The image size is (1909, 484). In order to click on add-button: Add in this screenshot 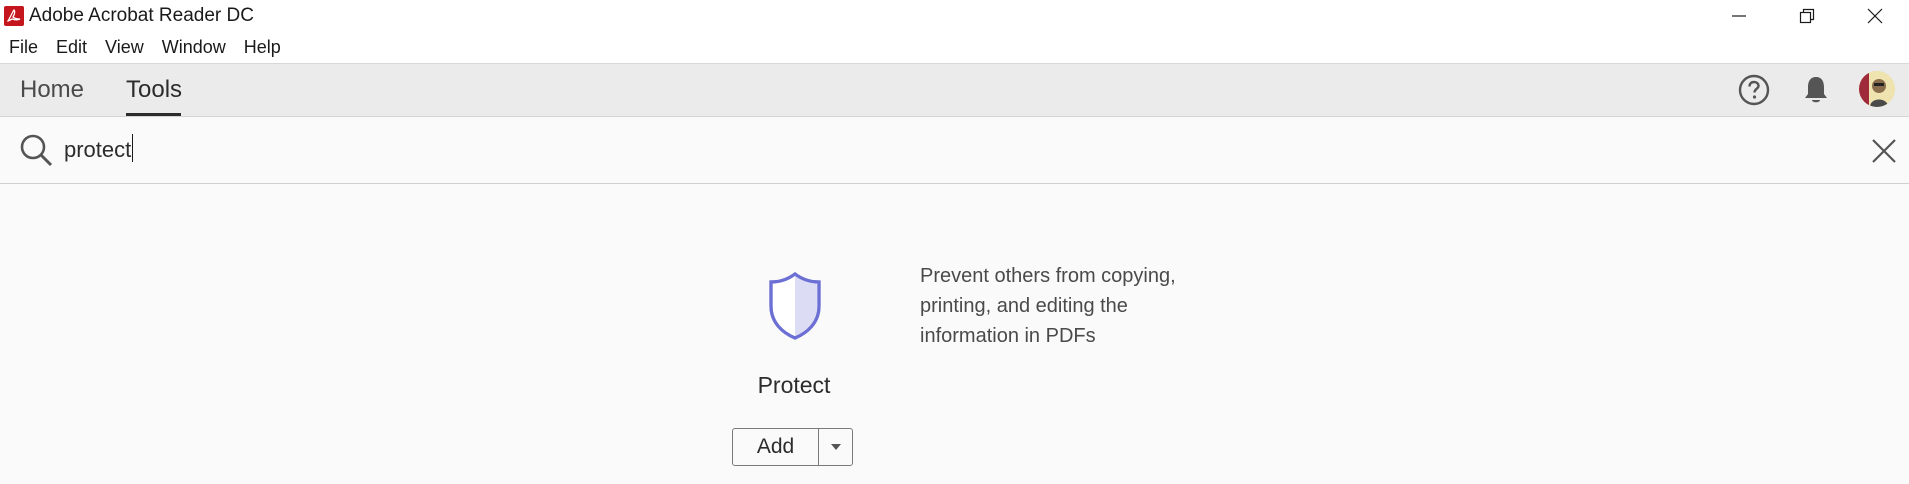, I will do `click(776, 447)`.